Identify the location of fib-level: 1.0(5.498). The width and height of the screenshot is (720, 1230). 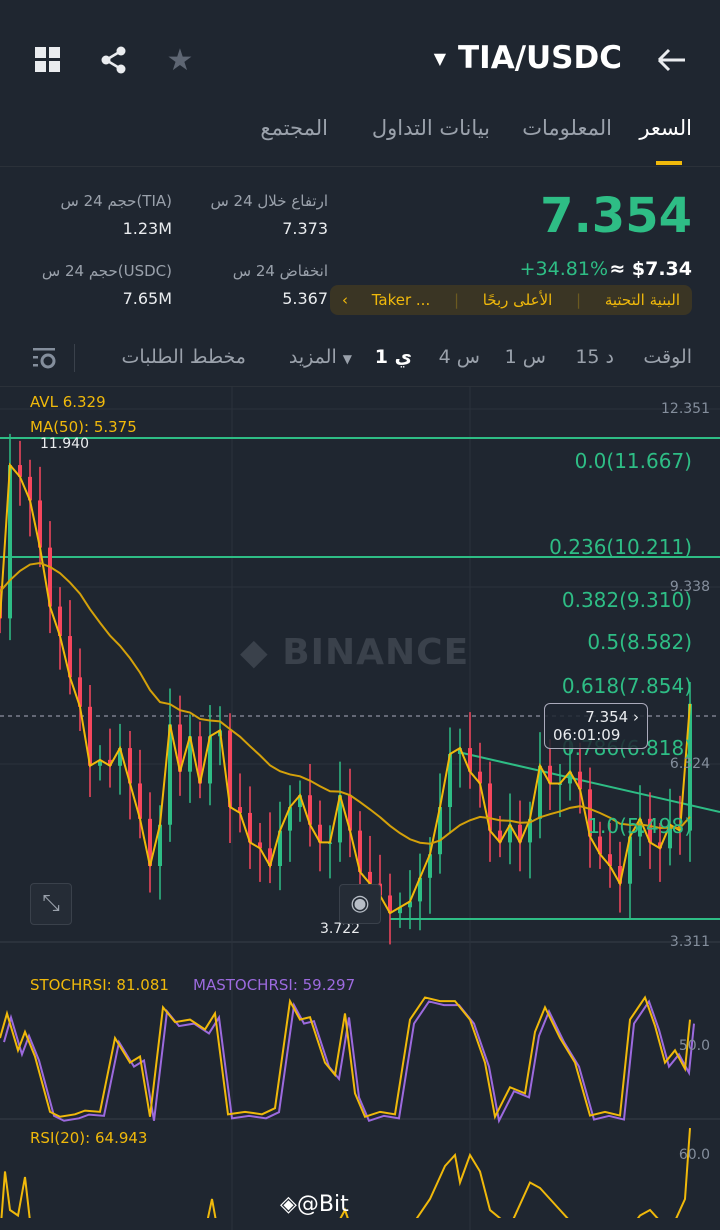
(639, 826).